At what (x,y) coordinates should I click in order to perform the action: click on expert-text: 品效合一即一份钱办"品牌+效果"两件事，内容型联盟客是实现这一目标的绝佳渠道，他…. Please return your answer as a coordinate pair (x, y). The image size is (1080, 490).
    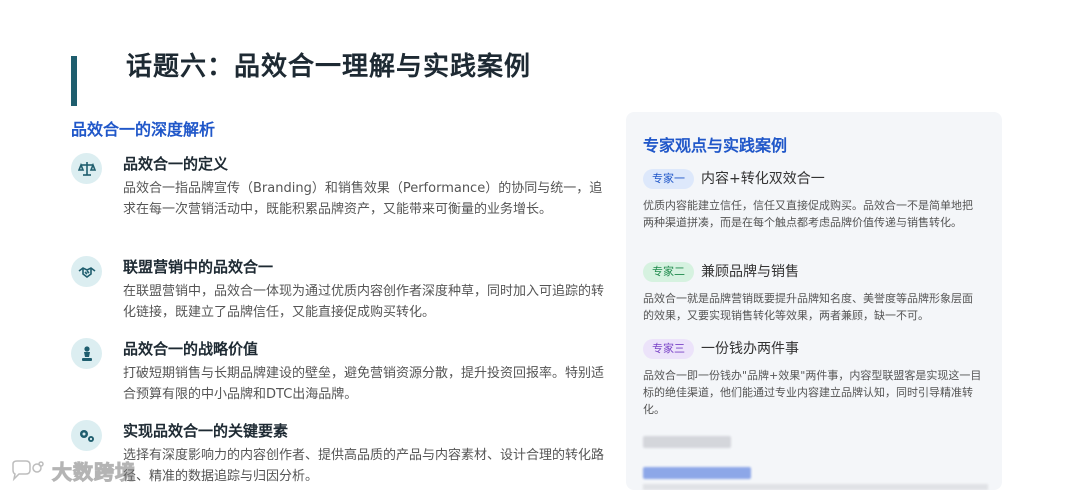
    Looking at the image, I should click on (812, 392).